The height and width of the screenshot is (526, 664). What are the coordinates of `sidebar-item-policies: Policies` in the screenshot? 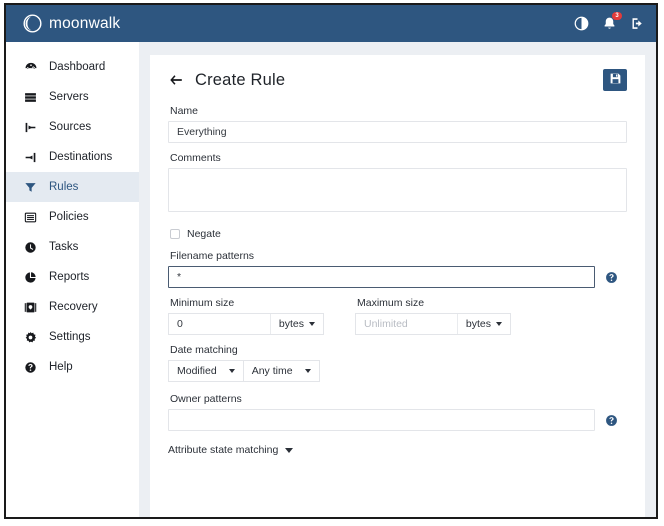 It's located at (72, 217).